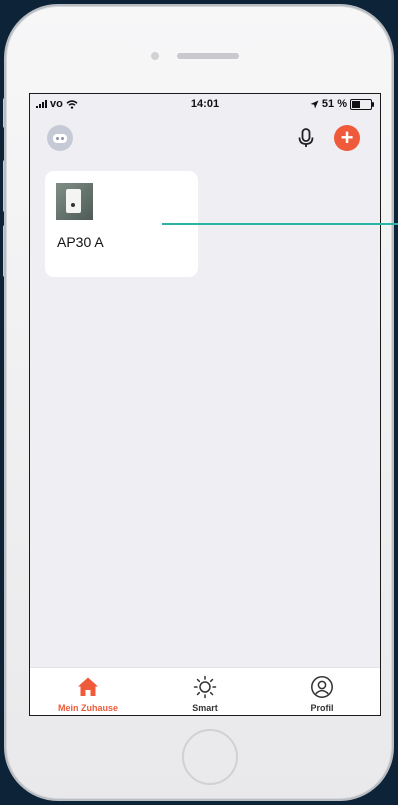 The image size is (398, 805). Describe the element at coordinates (280, 224) in the screenshot. I see `annotation-connector-line` at that location.